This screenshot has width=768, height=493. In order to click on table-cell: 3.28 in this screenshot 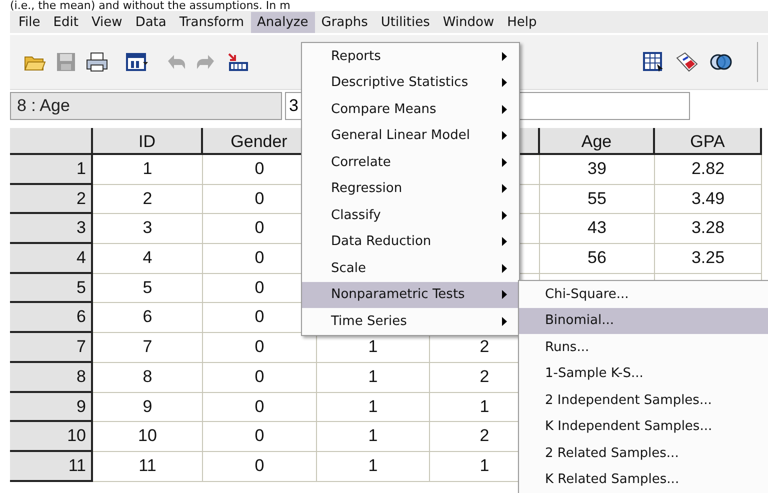, I will do `click(708, 229)`.